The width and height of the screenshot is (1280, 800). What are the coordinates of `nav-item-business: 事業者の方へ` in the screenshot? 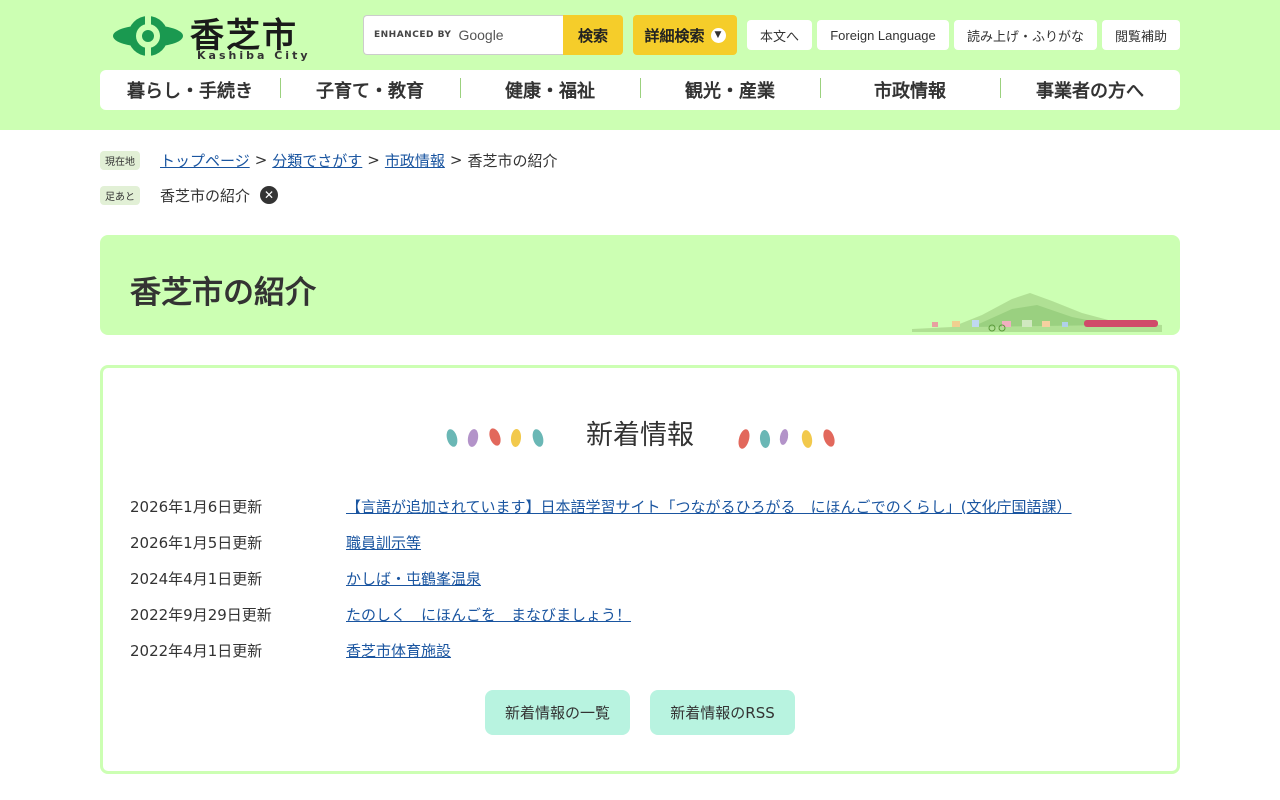 It's located at (1090, 90).